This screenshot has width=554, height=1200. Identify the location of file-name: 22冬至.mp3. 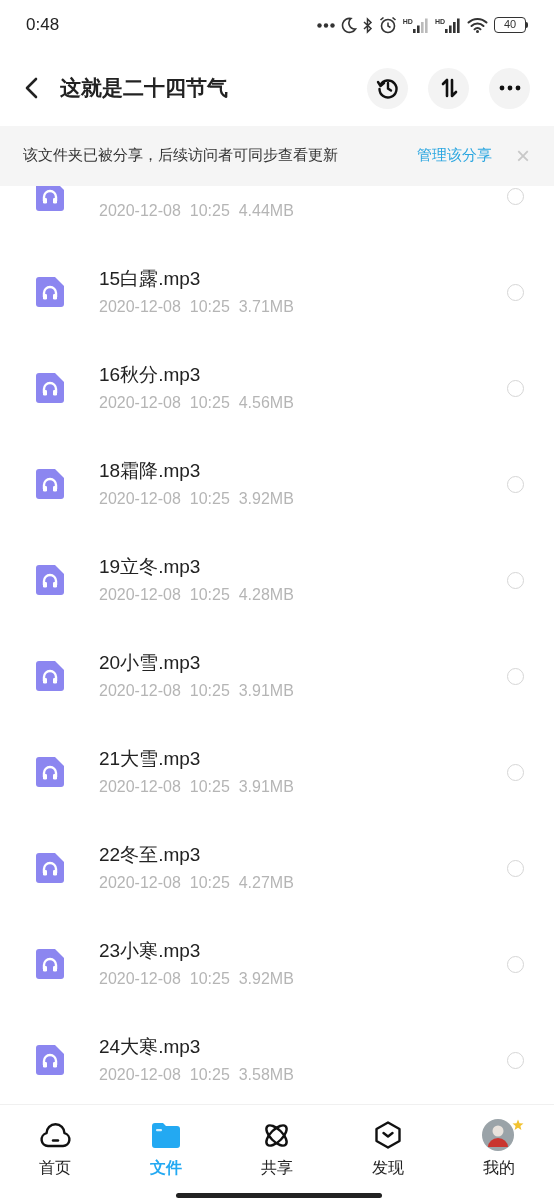
(150, 855).